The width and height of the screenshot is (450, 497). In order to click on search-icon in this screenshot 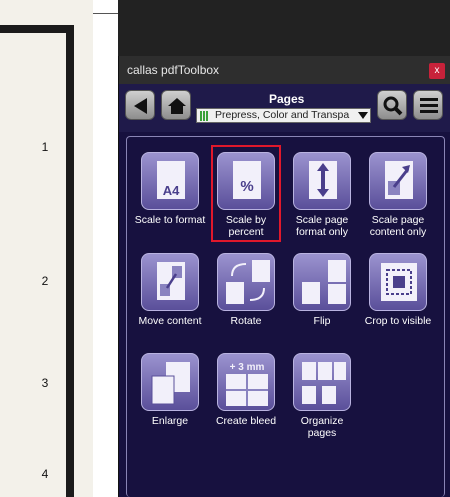, I will do `click(393, 106)`.